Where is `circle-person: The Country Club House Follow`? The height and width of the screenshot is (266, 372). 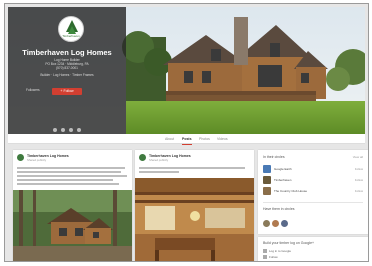 circle-person: The Country Club House Follow is located at coordinates (313, 191).